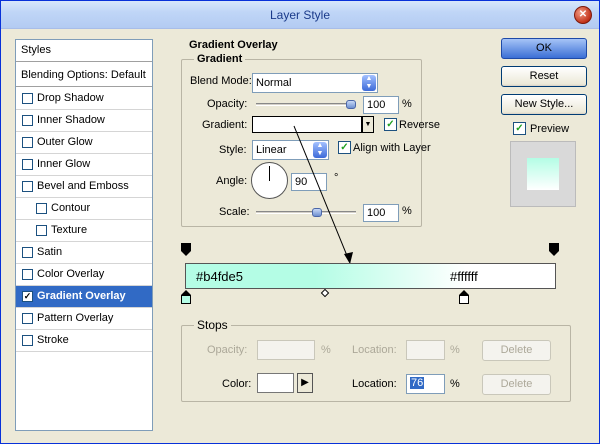 The image size is (600, 445). Describe the element at coordinates (554, 250) in the screenshot. I see `opacity-stop-right` at that location.